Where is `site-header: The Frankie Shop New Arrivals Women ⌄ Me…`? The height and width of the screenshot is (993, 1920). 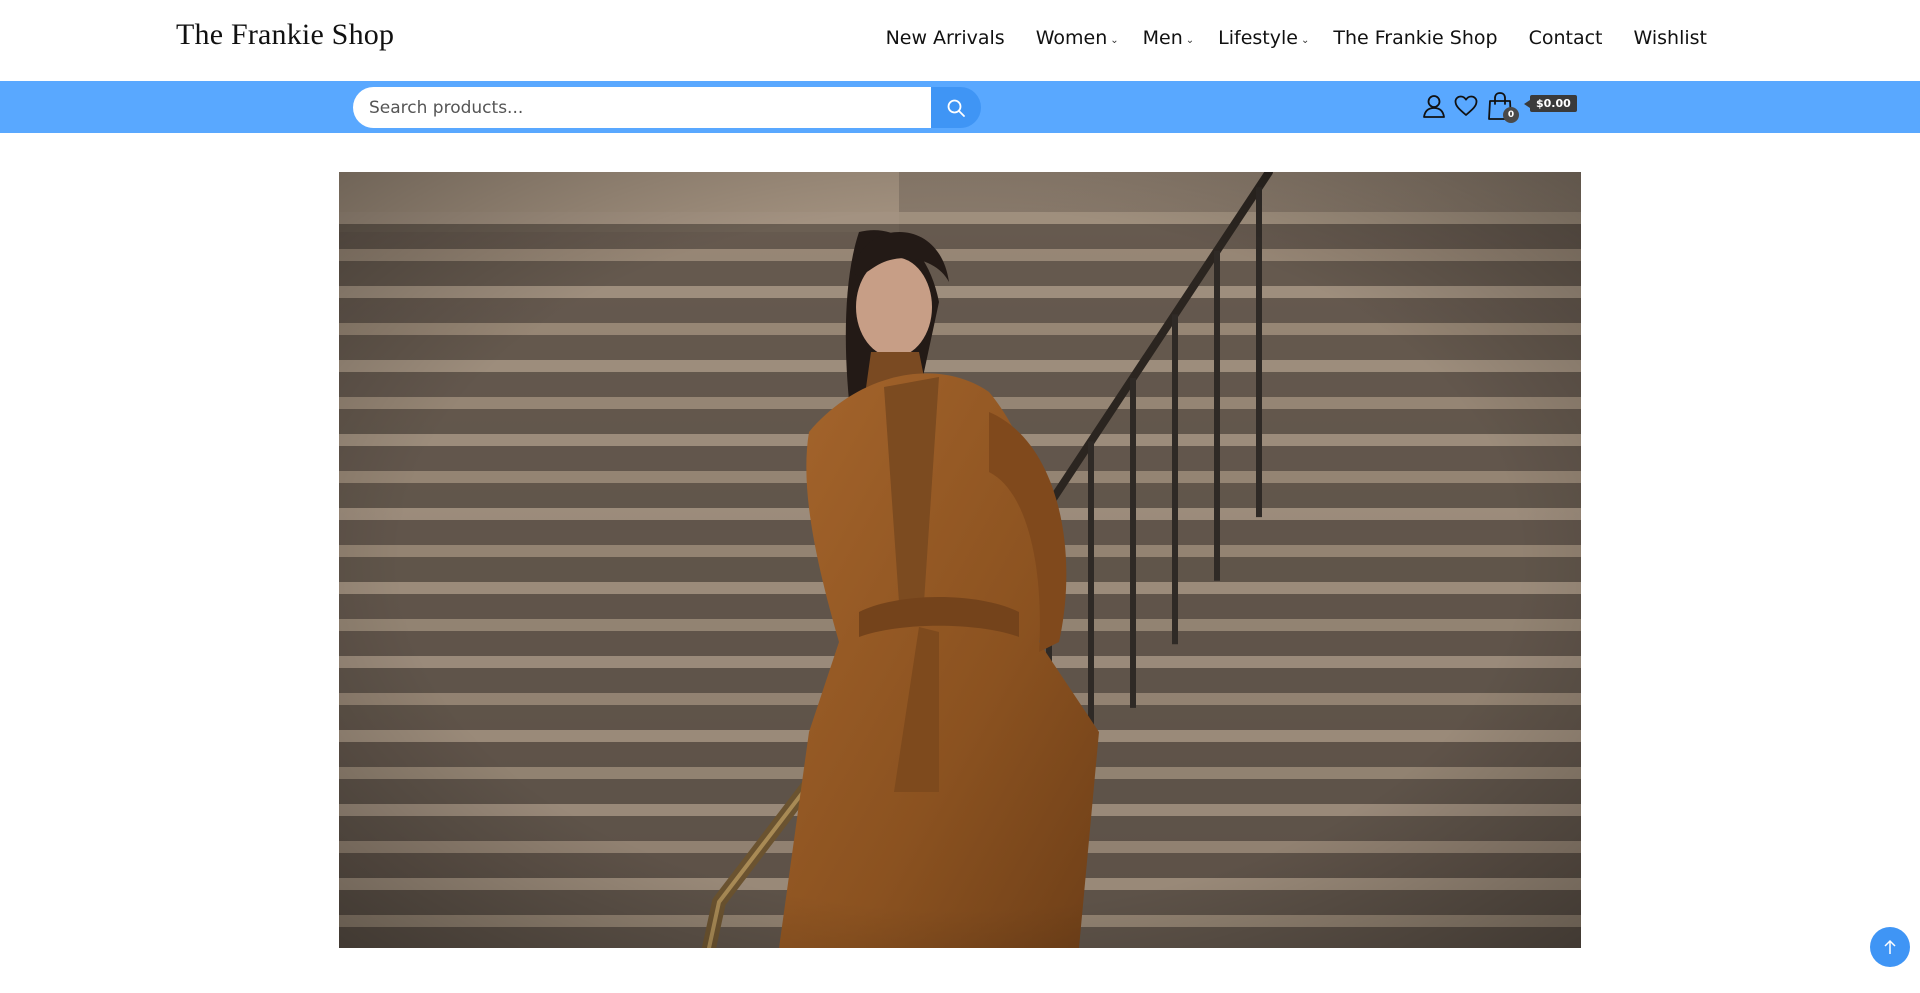
site-header: The Frankie Shop New Arrivals Women ⌄ Me… is located at coordinates (960, 40).